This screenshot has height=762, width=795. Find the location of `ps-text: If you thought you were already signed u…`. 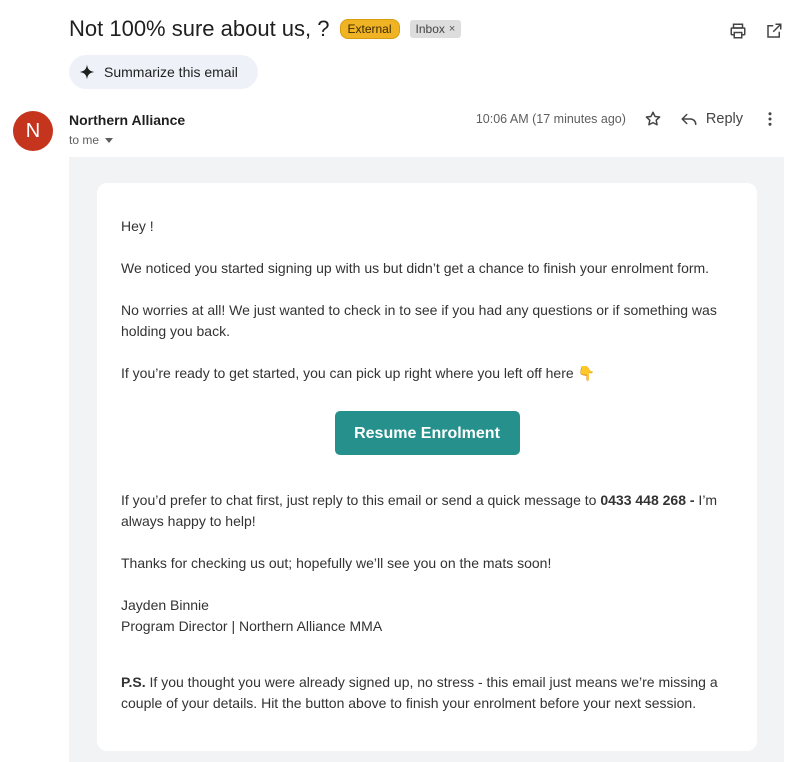

ps-text: If you thought you were already signed u… is located at coordinates (419, 692).